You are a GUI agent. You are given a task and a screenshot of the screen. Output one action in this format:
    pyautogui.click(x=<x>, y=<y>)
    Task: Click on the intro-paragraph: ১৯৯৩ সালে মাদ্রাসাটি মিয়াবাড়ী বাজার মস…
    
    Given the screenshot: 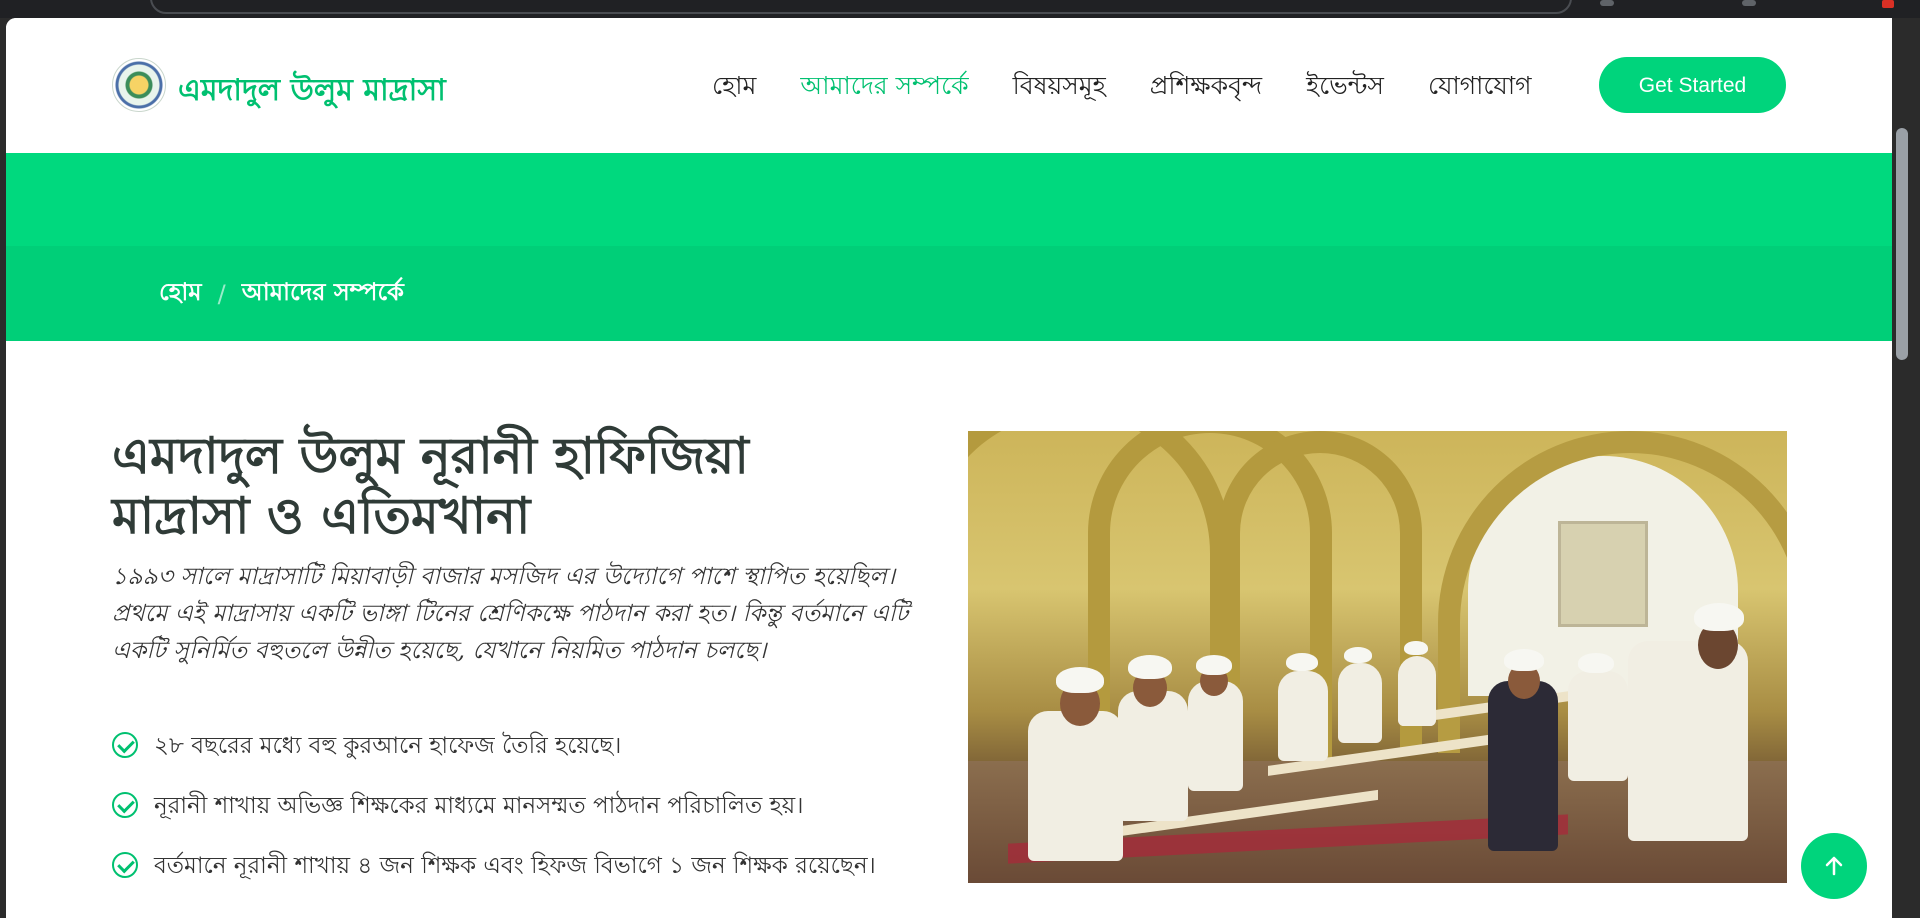 What is the action you would take?
    pyautogui.click(x=510, y=613)
    